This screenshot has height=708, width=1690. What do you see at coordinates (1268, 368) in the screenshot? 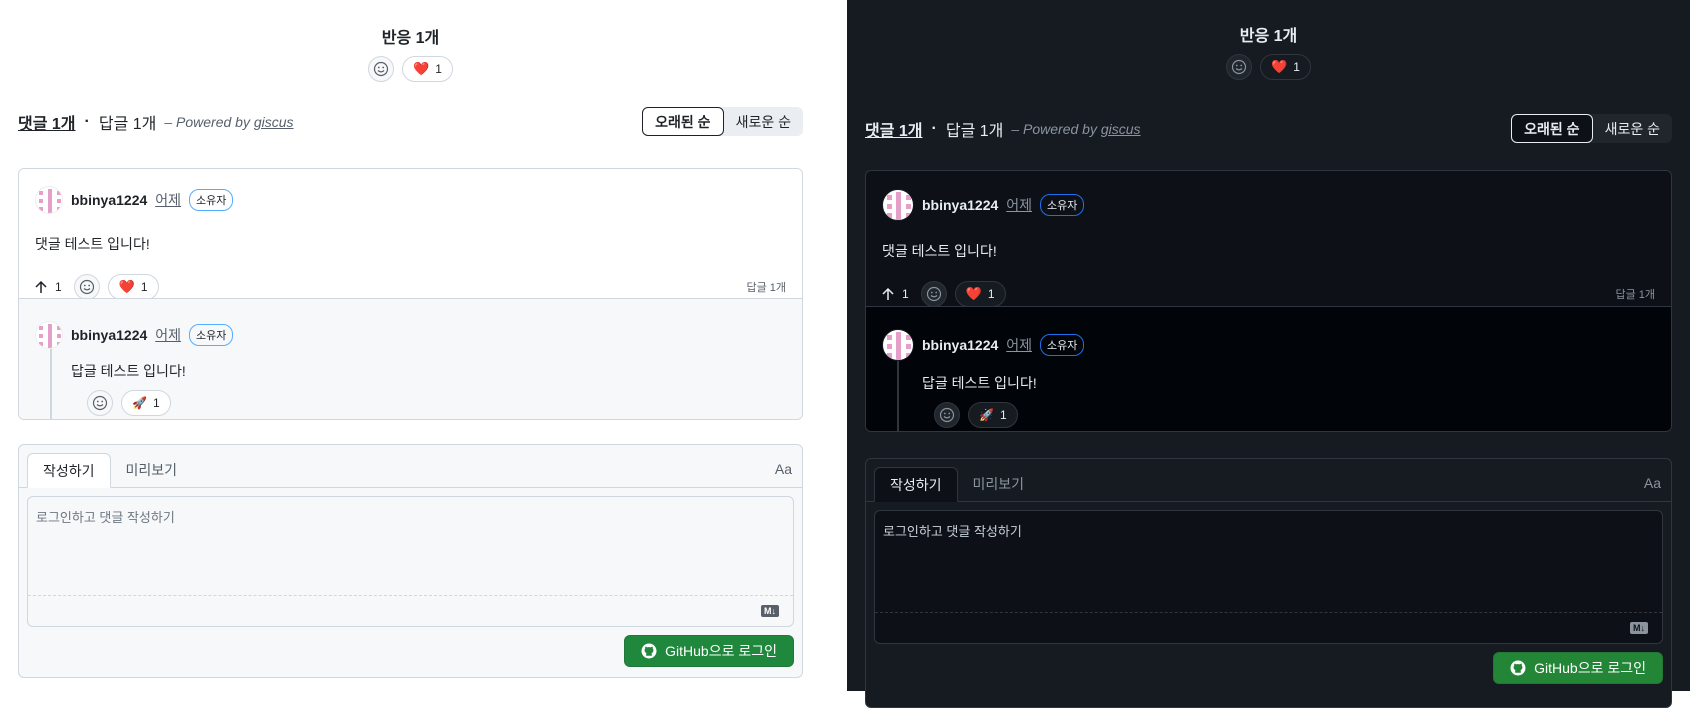
I see `reply: bbinya1224 어제 소유자 답글 테스트 입니다! 🚀 1` at bounding box center [1268, 368].